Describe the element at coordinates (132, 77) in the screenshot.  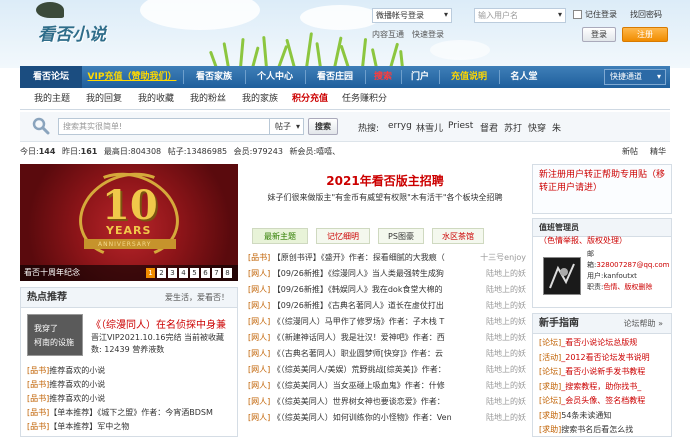
I see `nav-item-vip: VIP充值（赞助我们）` at that location.